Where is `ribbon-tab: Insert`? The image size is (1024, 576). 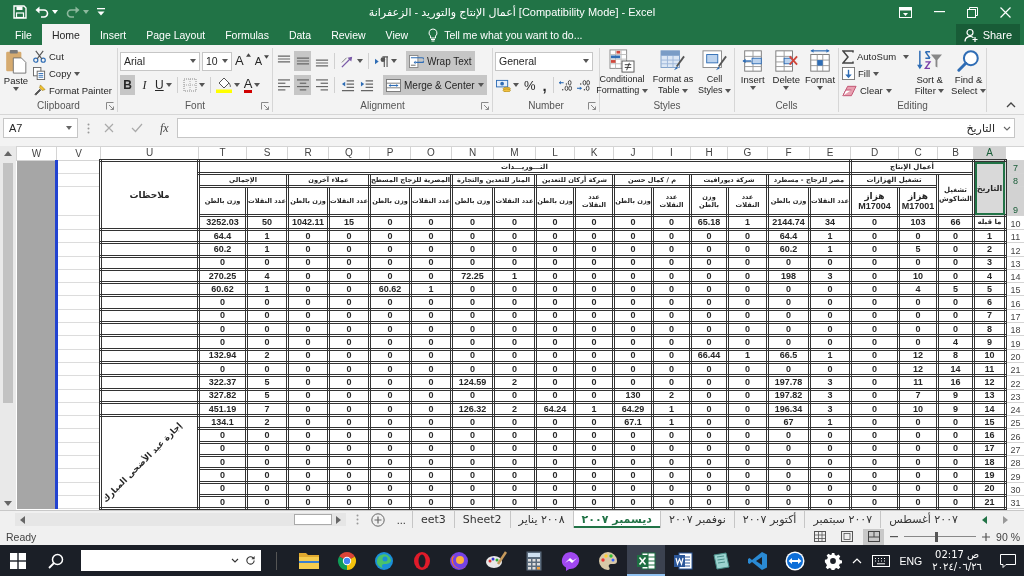
ribbon-tab: Insert is located at coordinates (113, 34).